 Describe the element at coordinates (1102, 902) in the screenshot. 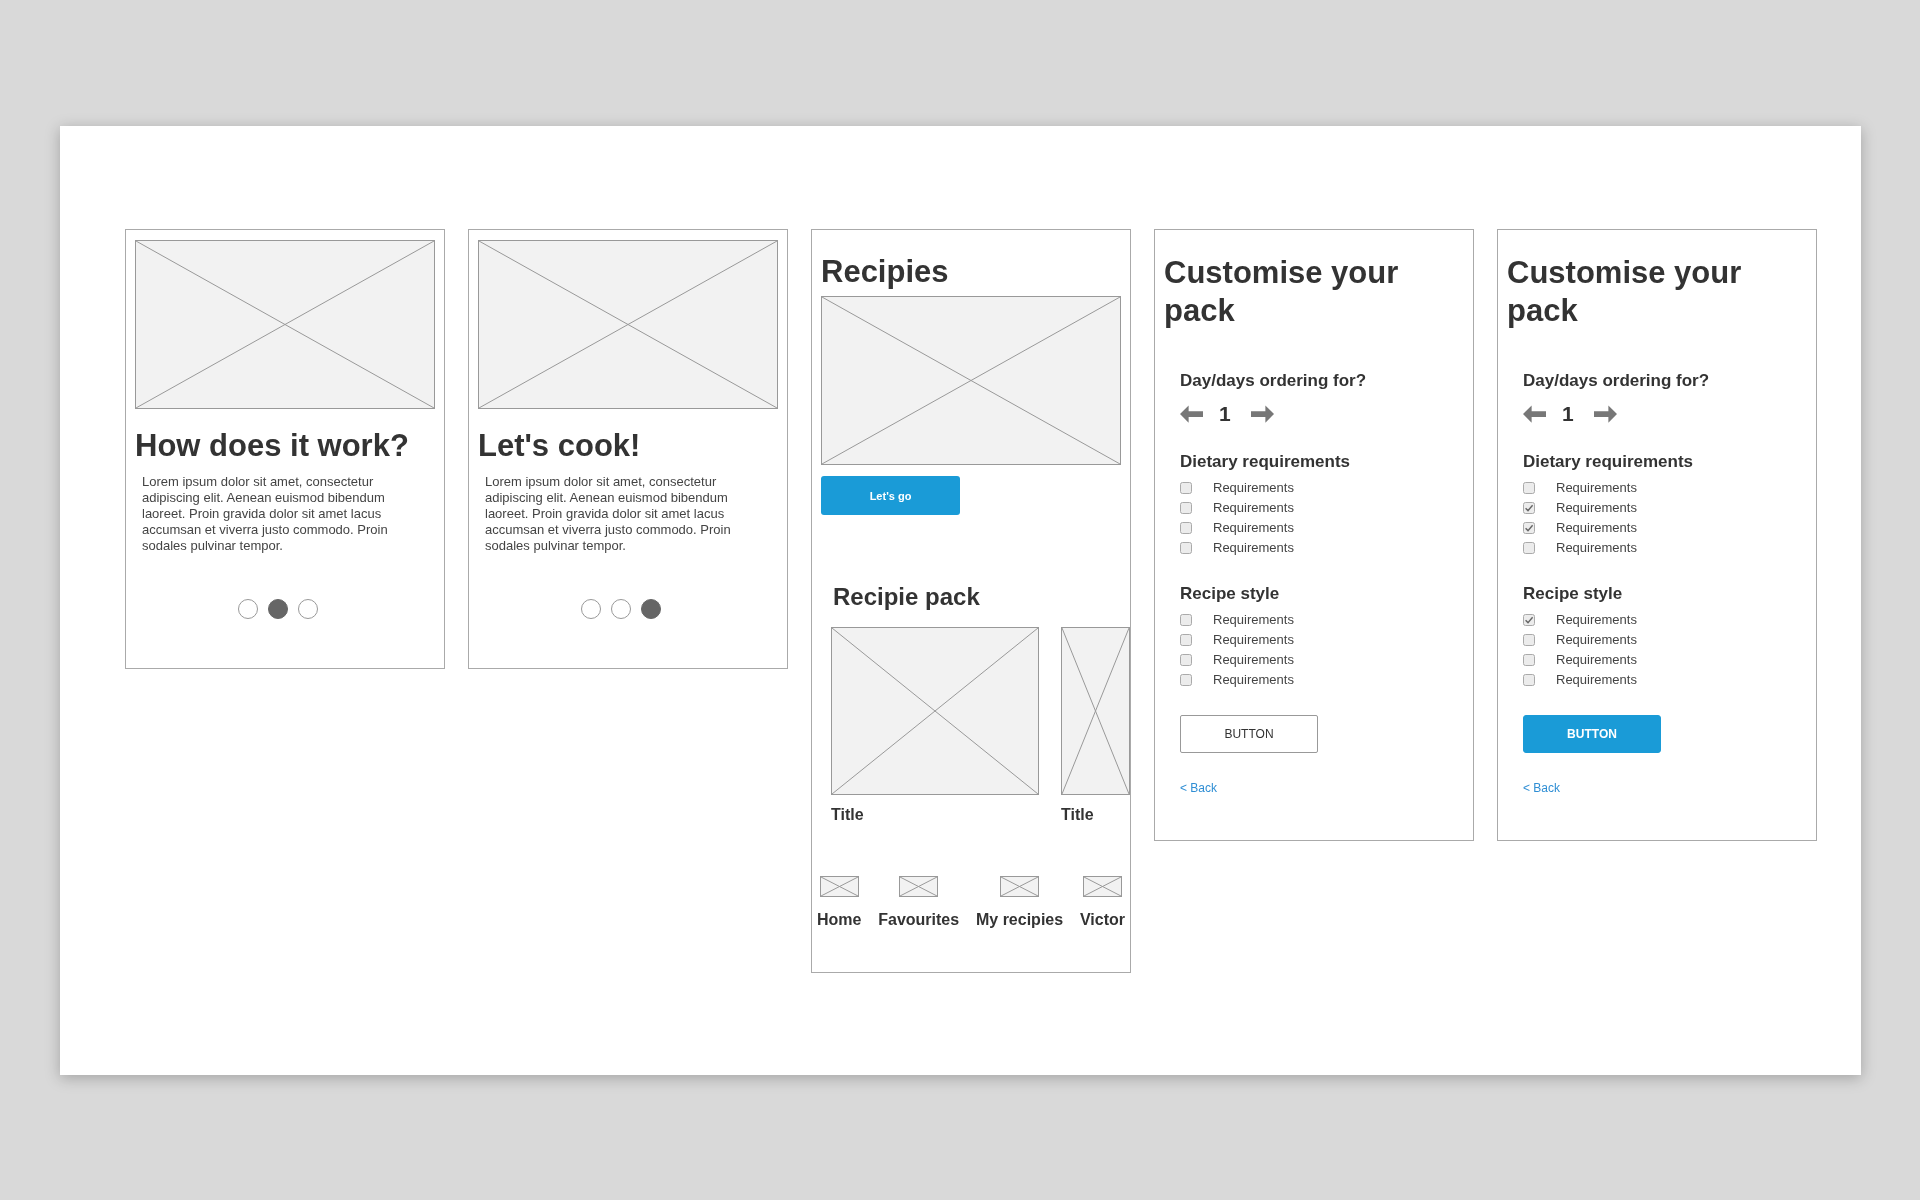

I see `nav-tab: Victor` at that location.